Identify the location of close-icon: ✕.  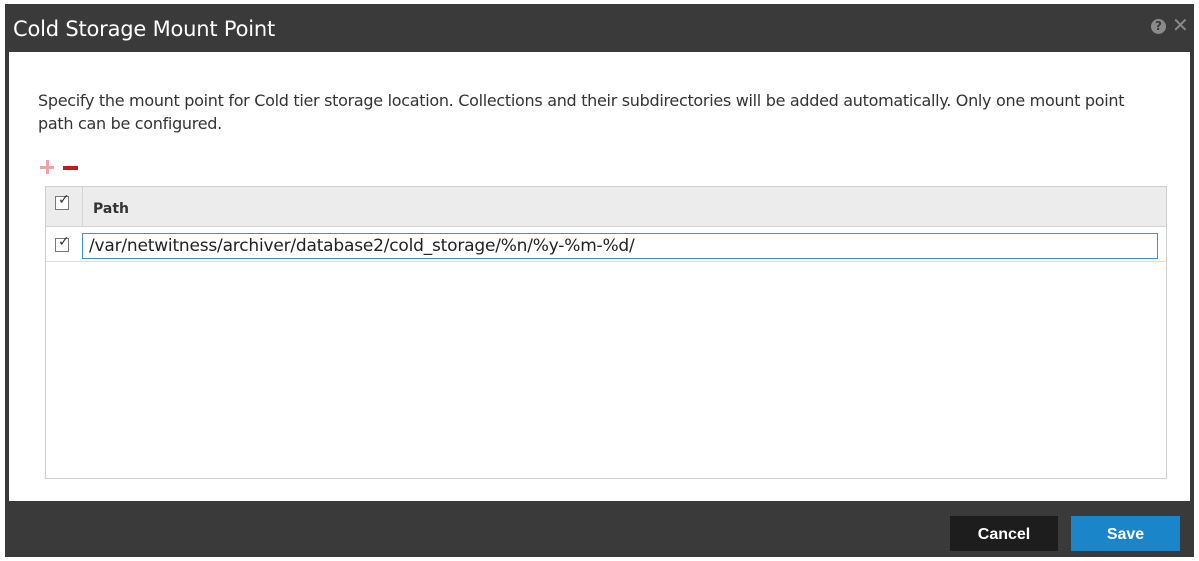
(1180, 25).